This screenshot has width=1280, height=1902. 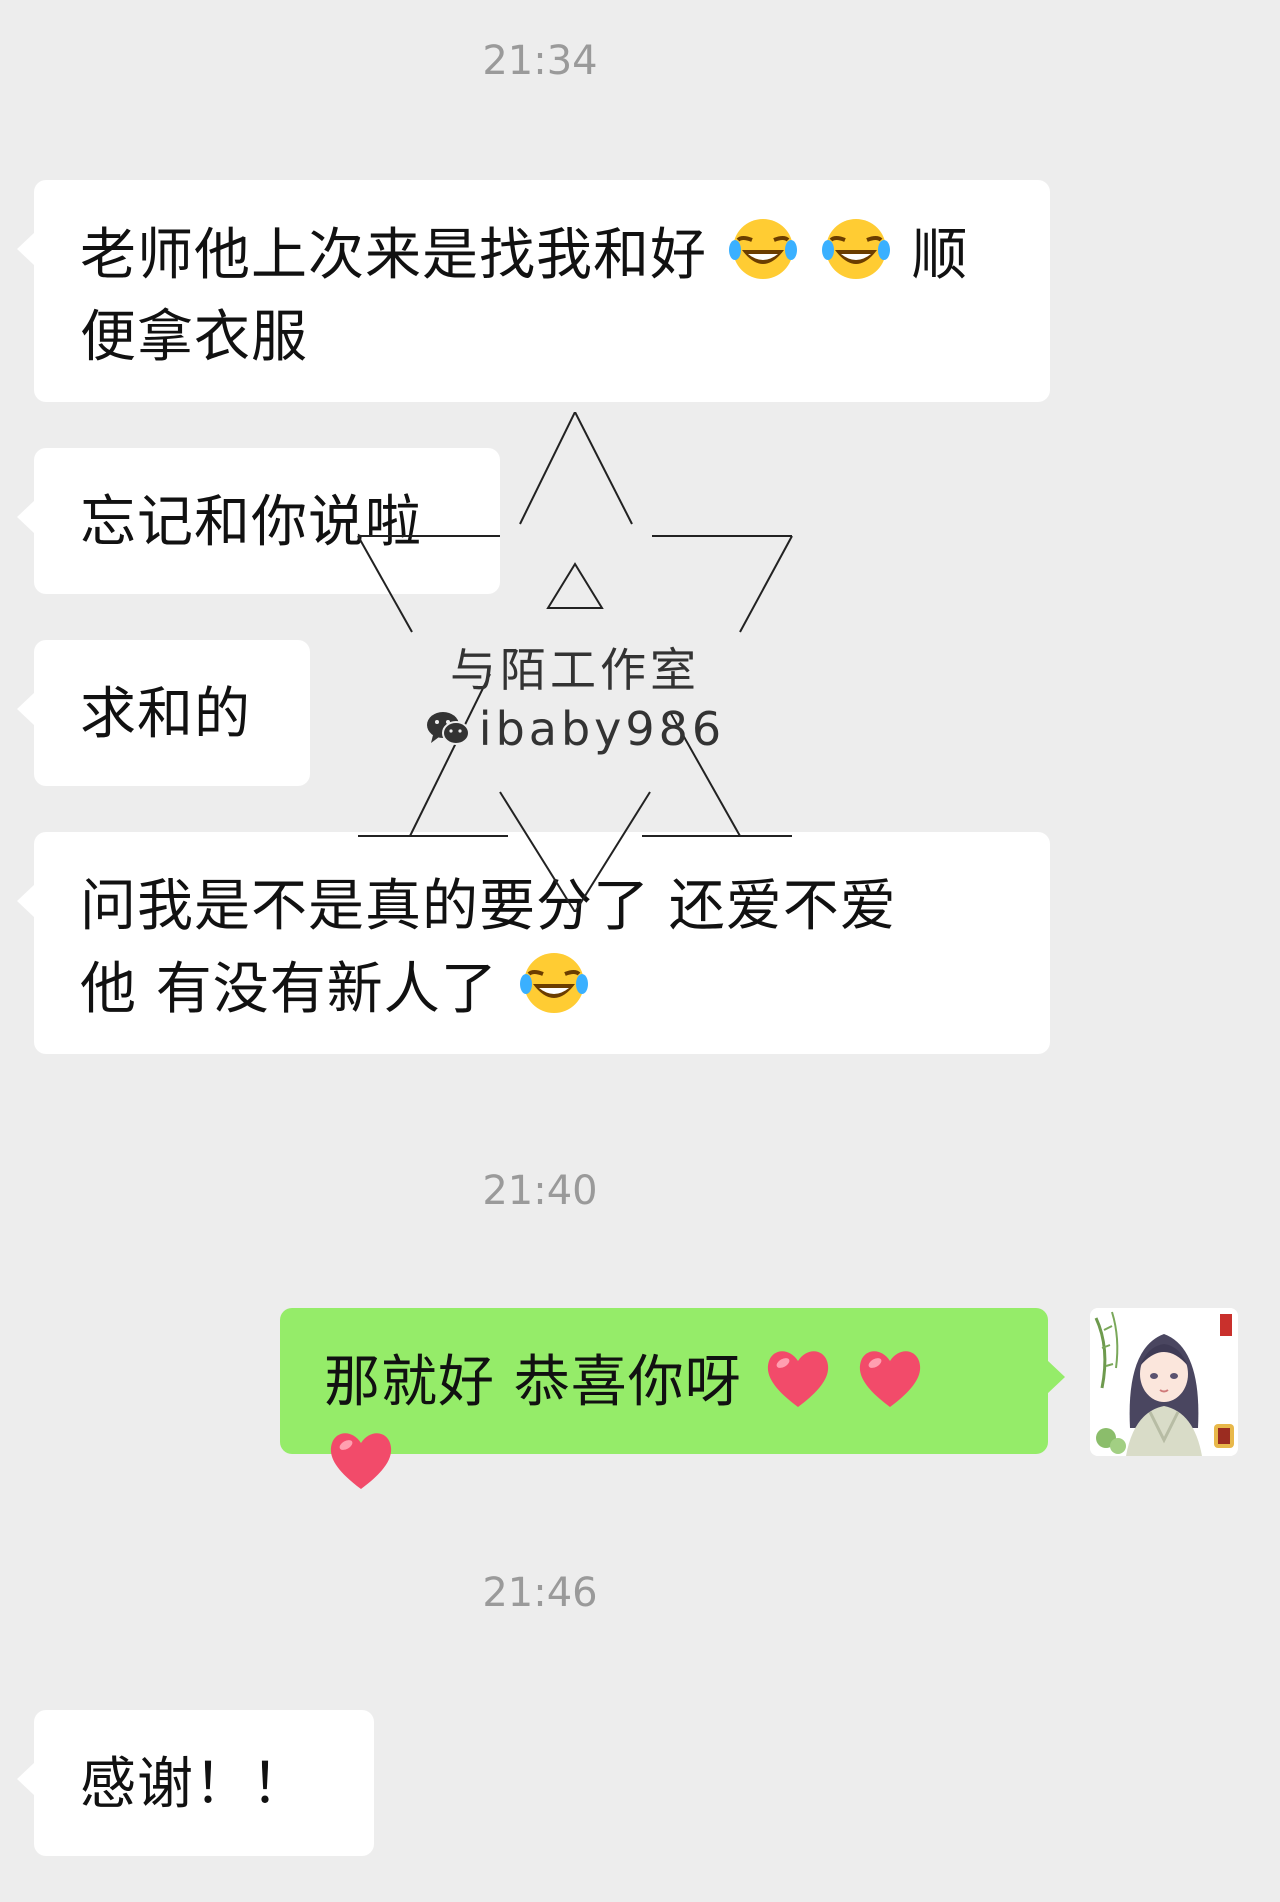 What do you see at coordinates (540, 1191) in the screenshot?
I see `timestamp: 21:40` at bounding box center [540, 1191].